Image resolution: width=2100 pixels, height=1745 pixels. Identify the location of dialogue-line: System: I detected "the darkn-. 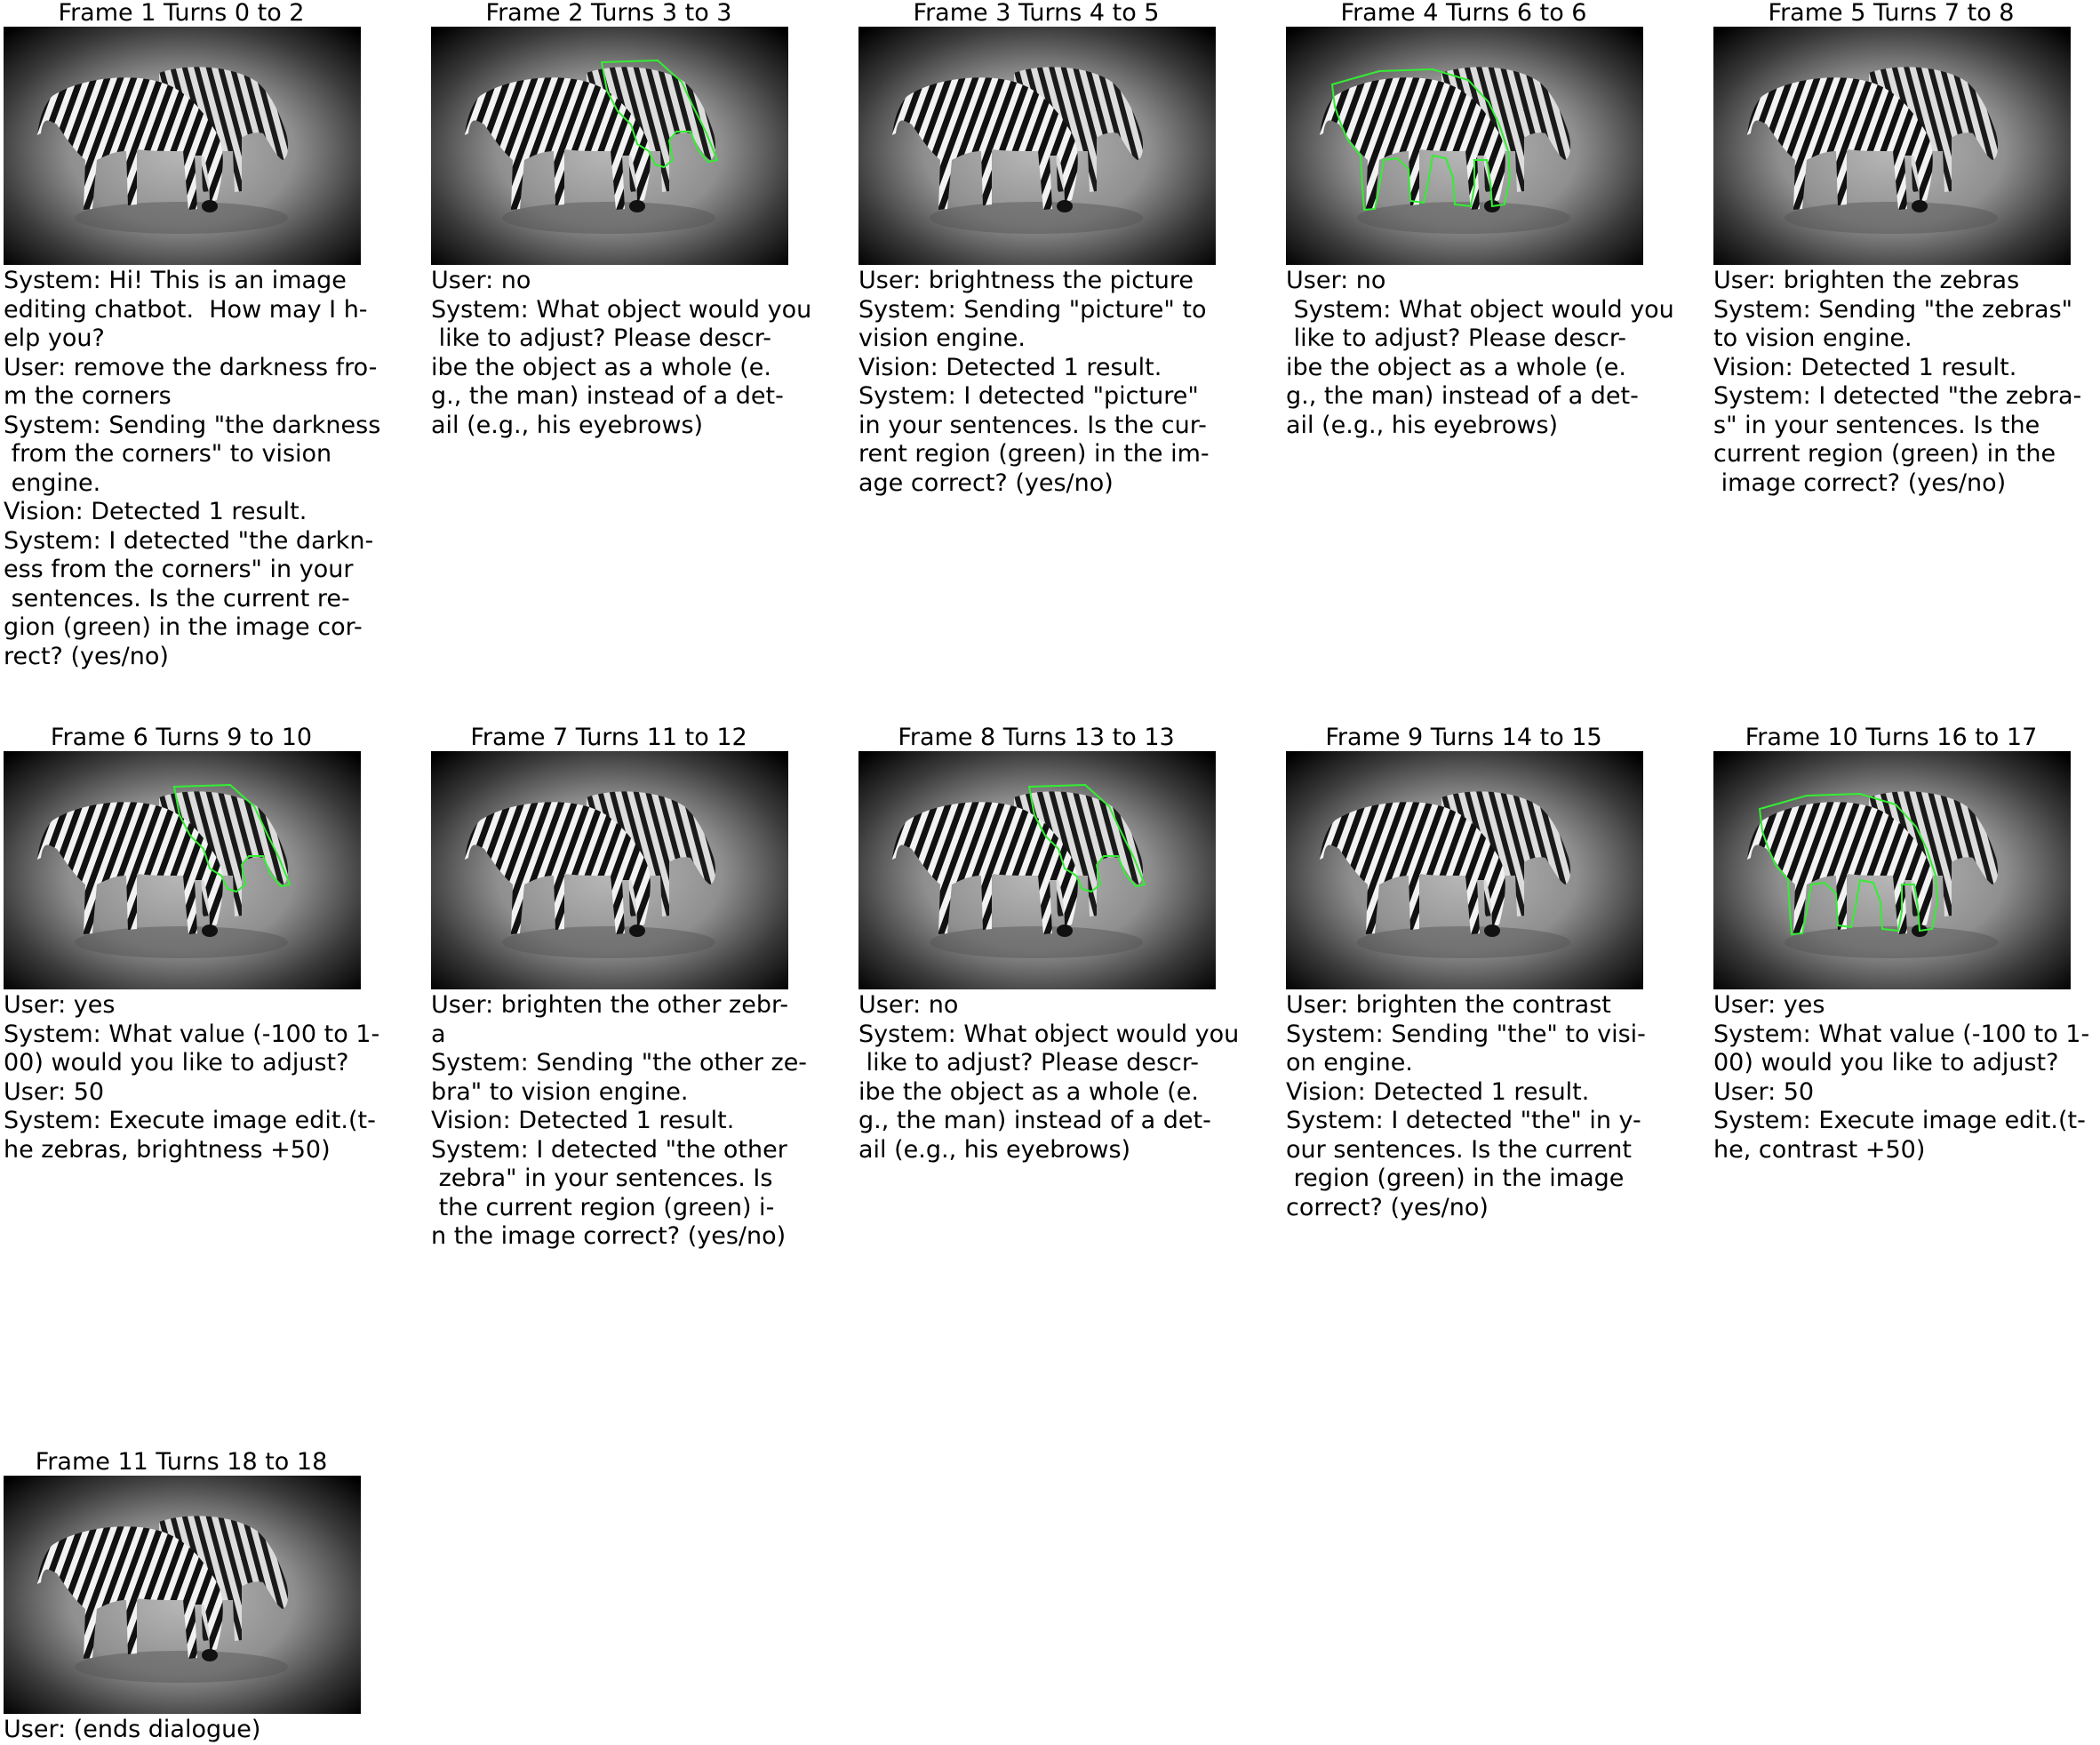
(189, 540).